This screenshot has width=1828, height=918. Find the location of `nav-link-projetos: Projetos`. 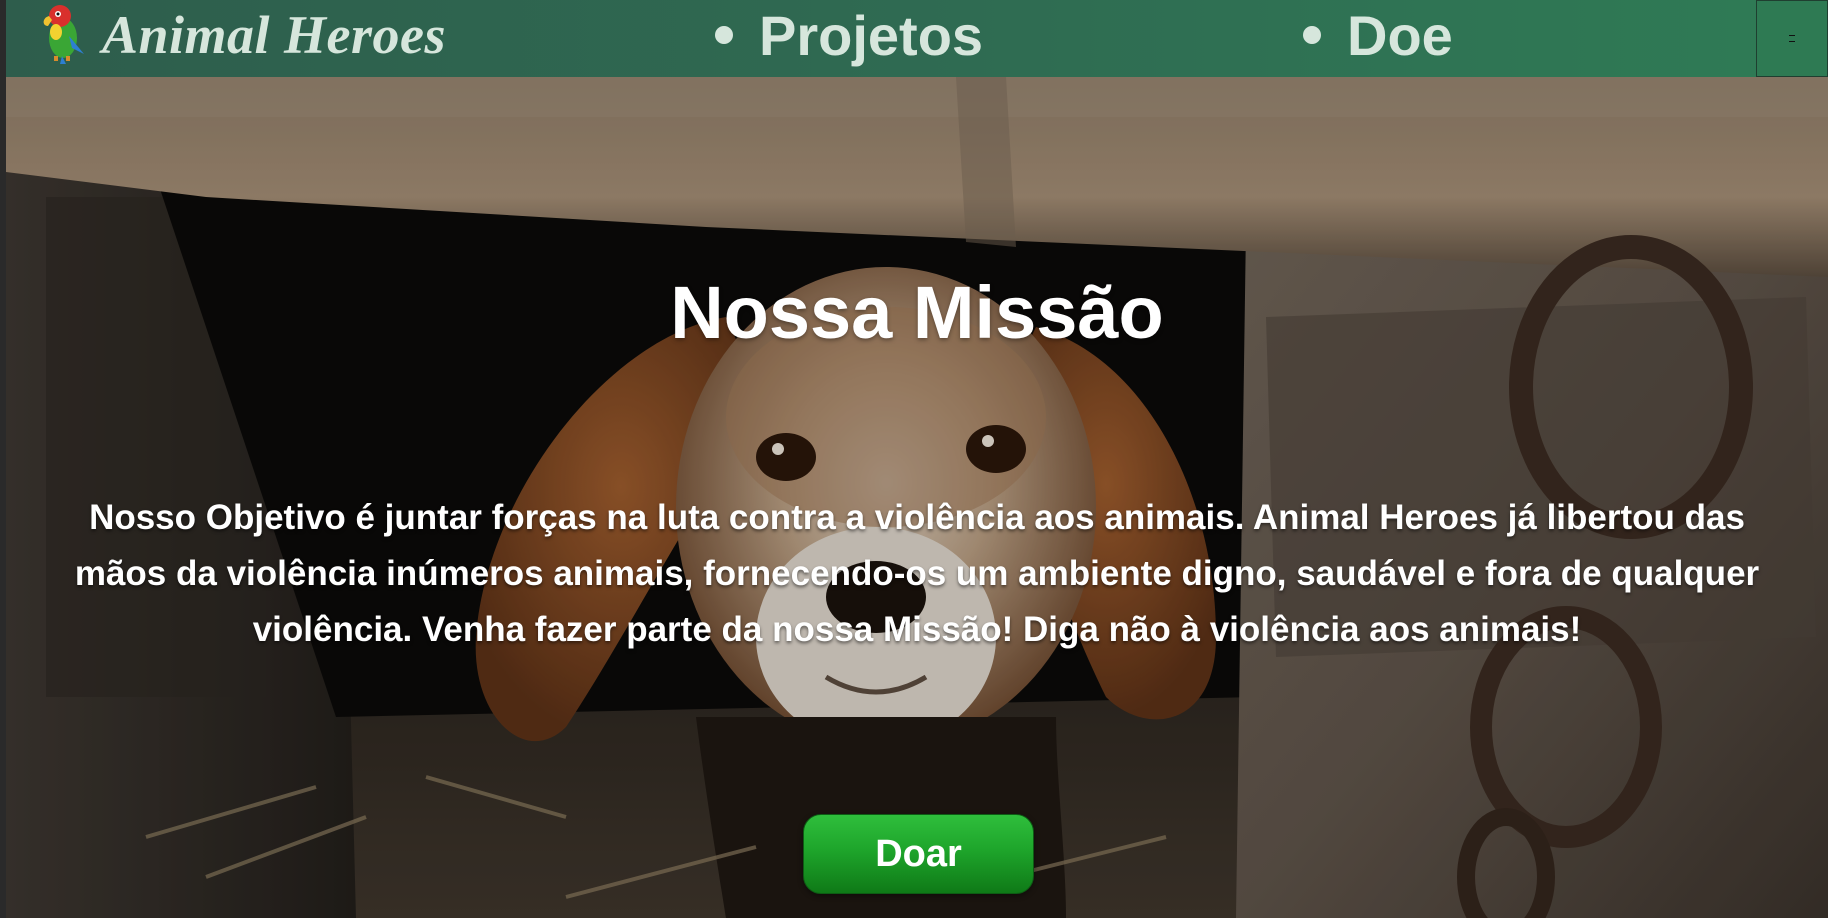

nav-link-projetos: Projetos is located at coordinates (849, 35).